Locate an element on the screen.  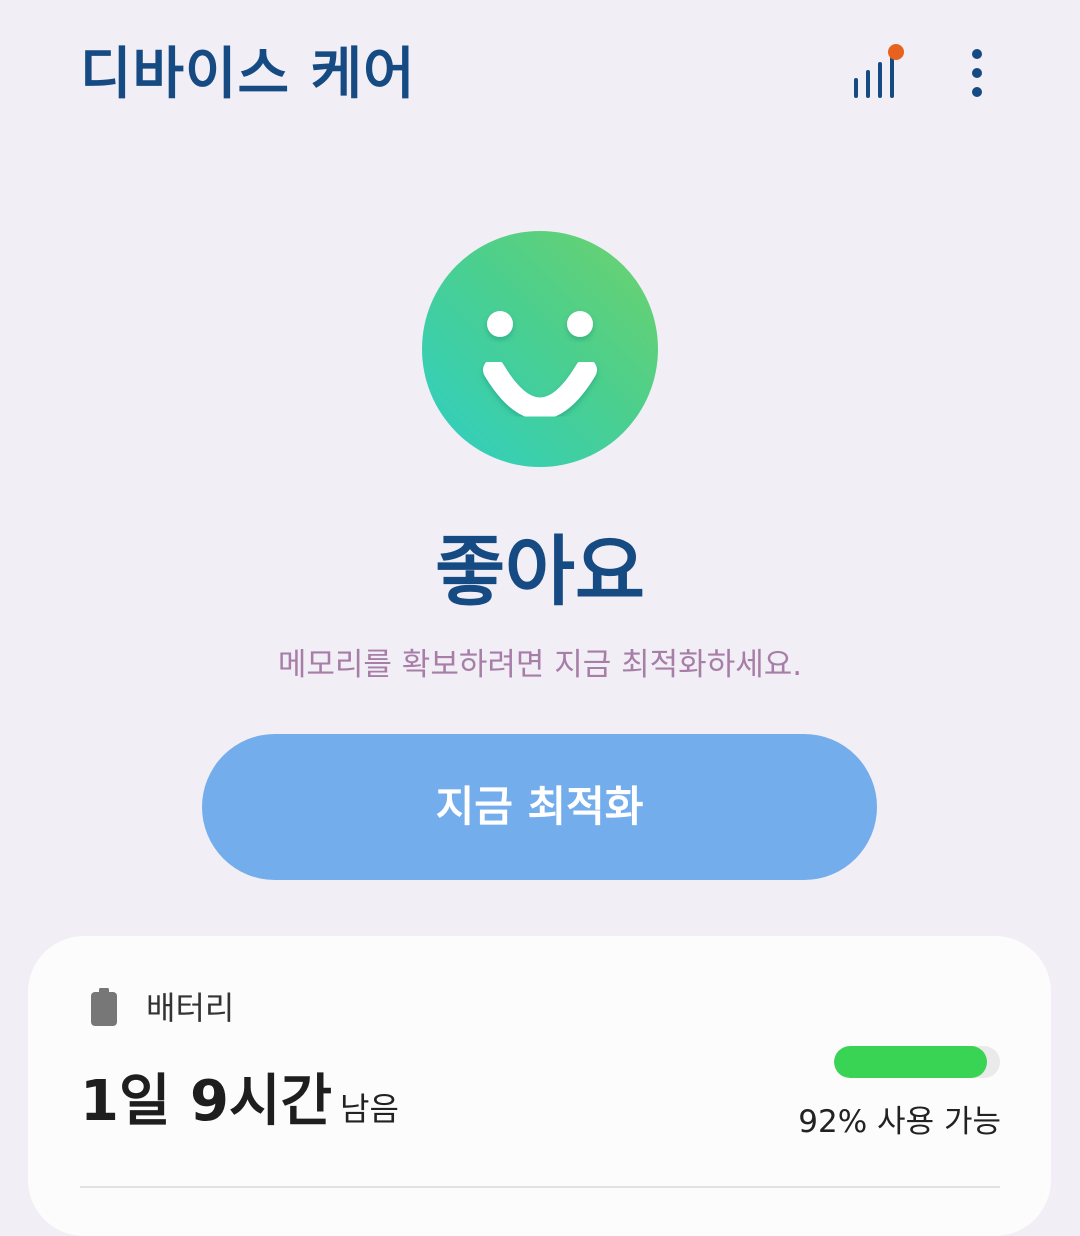
signal-button is located at coordinates (878, 72).